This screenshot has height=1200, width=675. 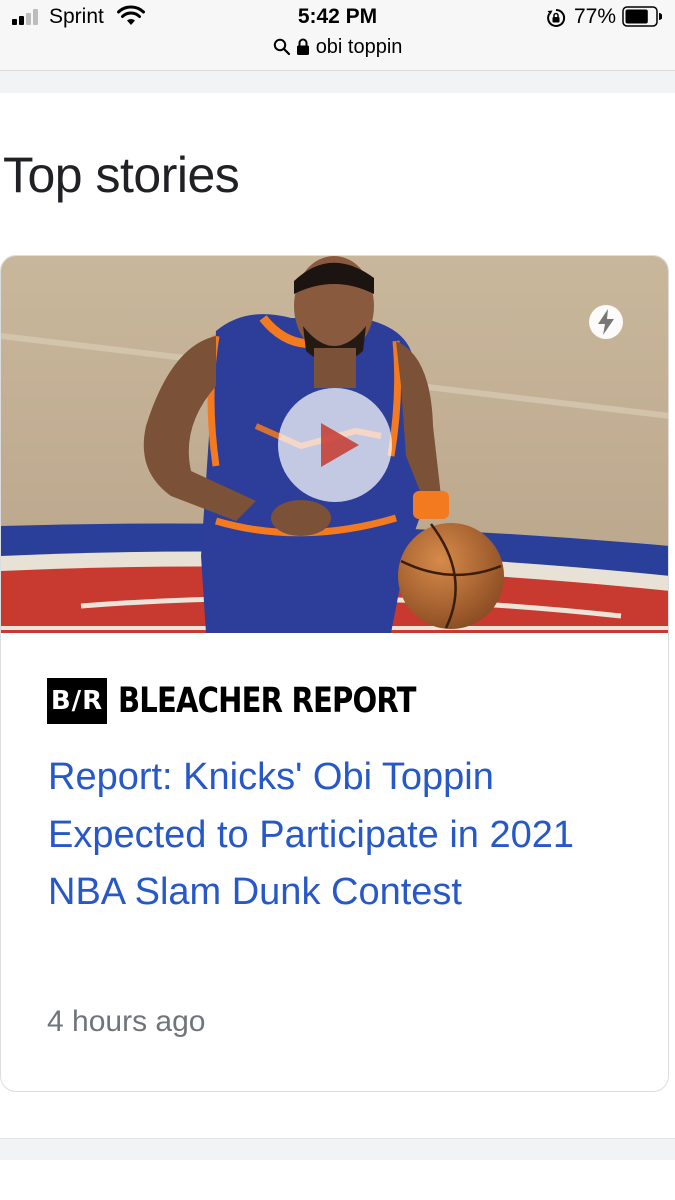 What do you see at coordinates (126, 1021) in the screenshot?
I see `story-timestamp: 4 hours ago` at bounding box center [126, 1021].